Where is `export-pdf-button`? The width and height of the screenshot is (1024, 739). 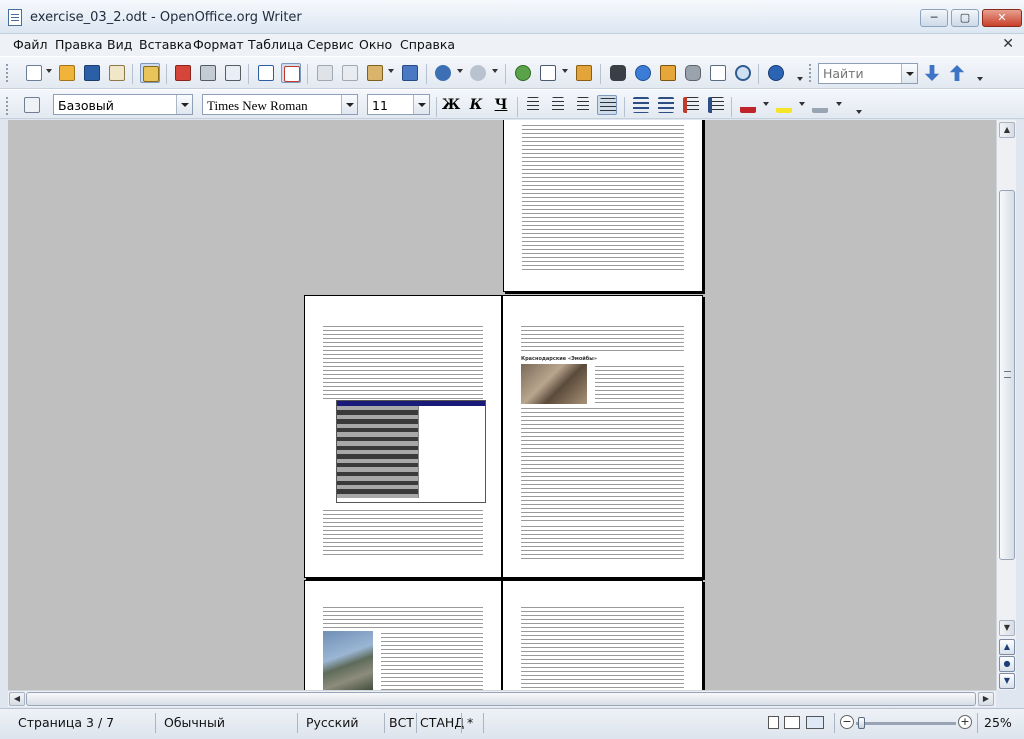
export-pdf-button is located at coordinates (183, 73).